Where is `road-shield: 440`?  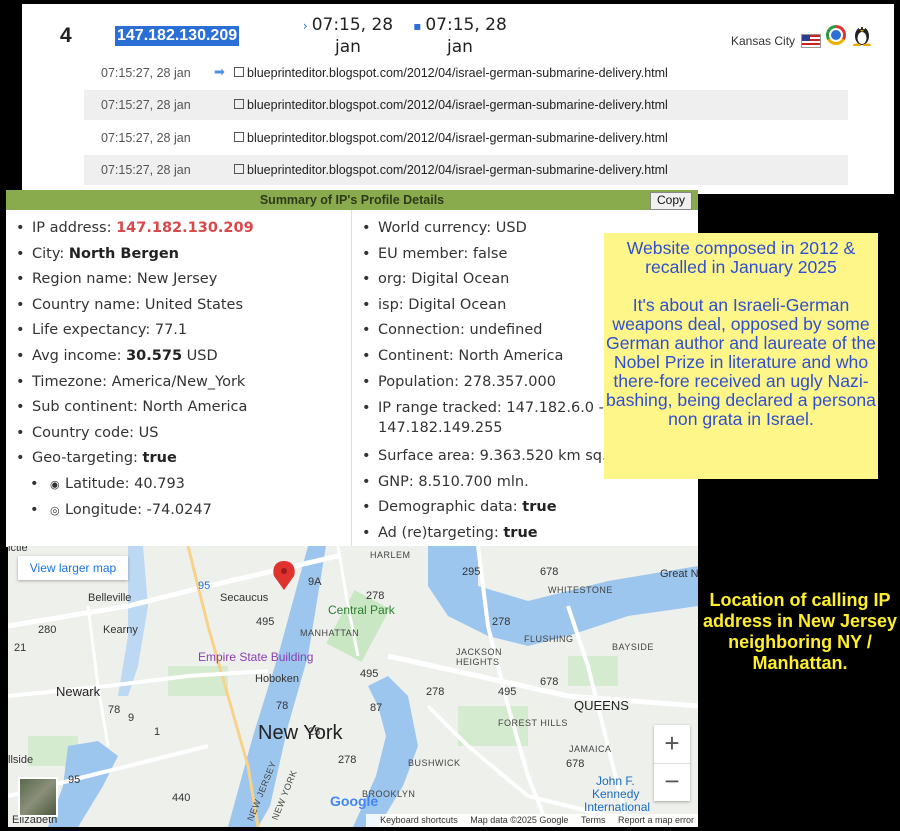 road-shield: 440 is located at coordinates (181, 798).